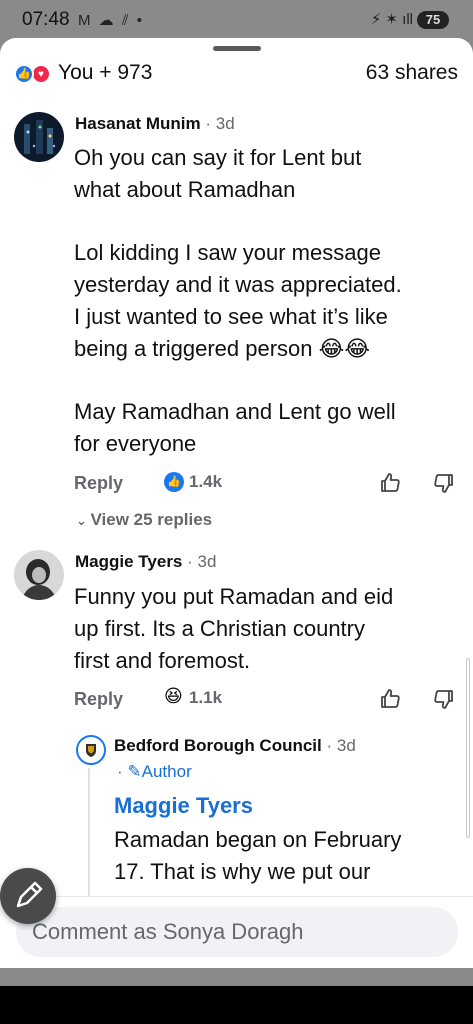 Image resolution: width=473 pixels, height=1024 pixels. Describe the element at coordinates (183, 806) in the screenshot. I see `mention-link: Maggie Tyers` at that location.